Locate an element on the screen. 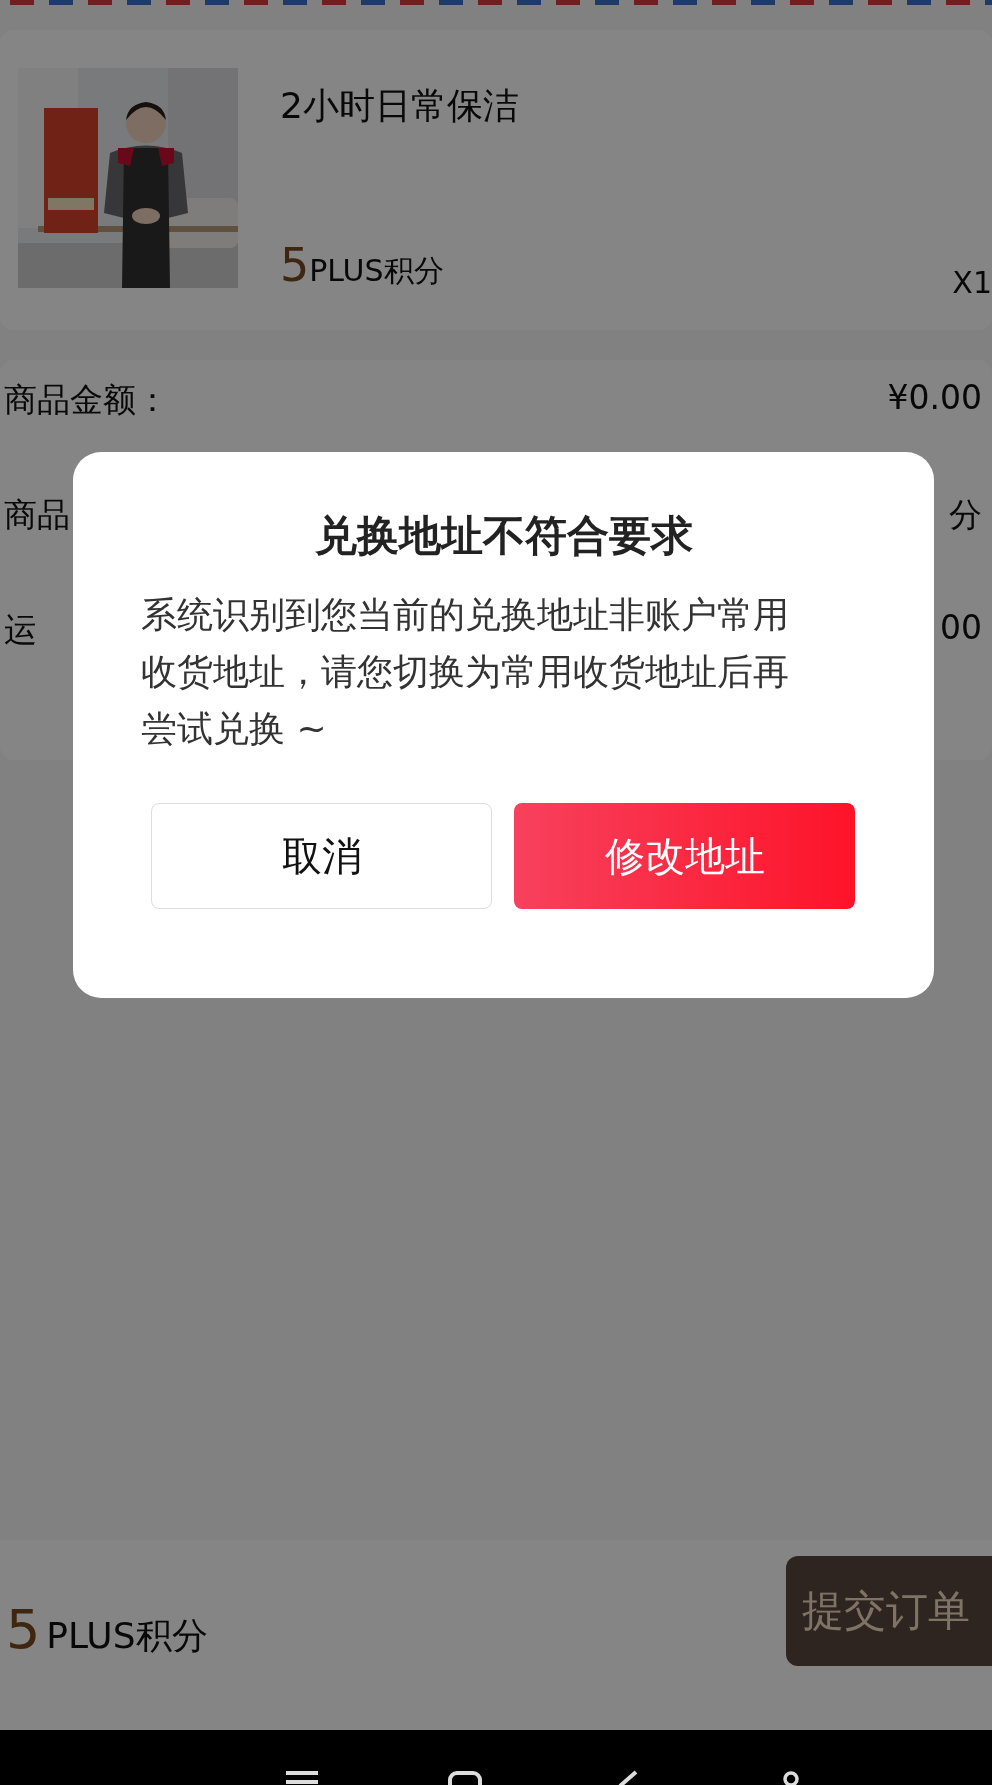 This screenshot has height=1785, width=992. dialog-message: 系统识别到您当前的兑换地址非账户常用收货地址，请您切换为常用收货地址后再尝试兑换 ~ is located at coordinates (465, 672).